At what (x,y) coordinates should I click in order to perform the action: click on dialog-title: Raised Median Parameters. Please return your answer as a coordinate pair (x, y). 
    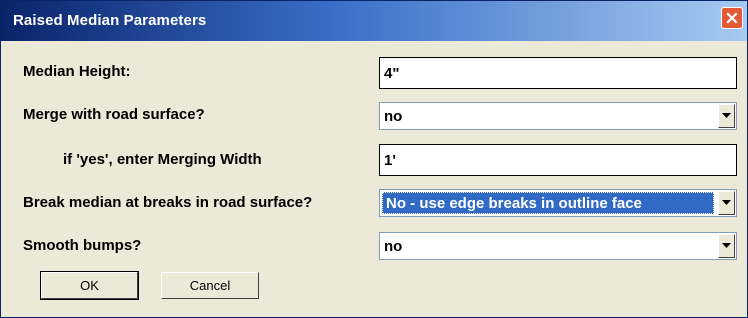
    Looking at the image, I should click on (110, 20).